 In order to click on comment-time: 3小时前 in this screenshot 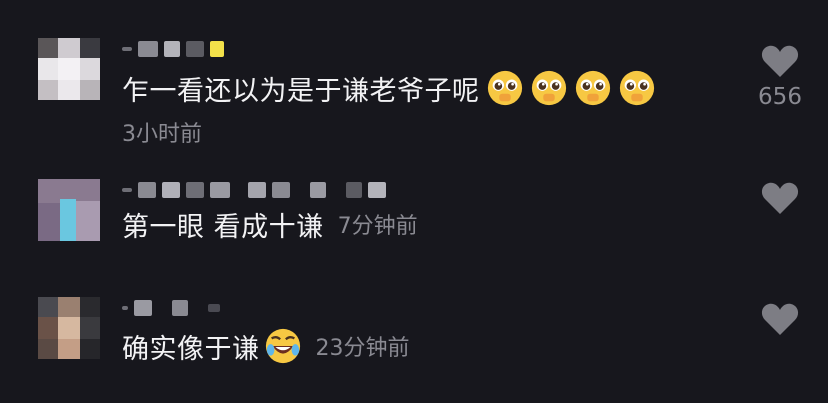, I will do `click(162, 134)`.